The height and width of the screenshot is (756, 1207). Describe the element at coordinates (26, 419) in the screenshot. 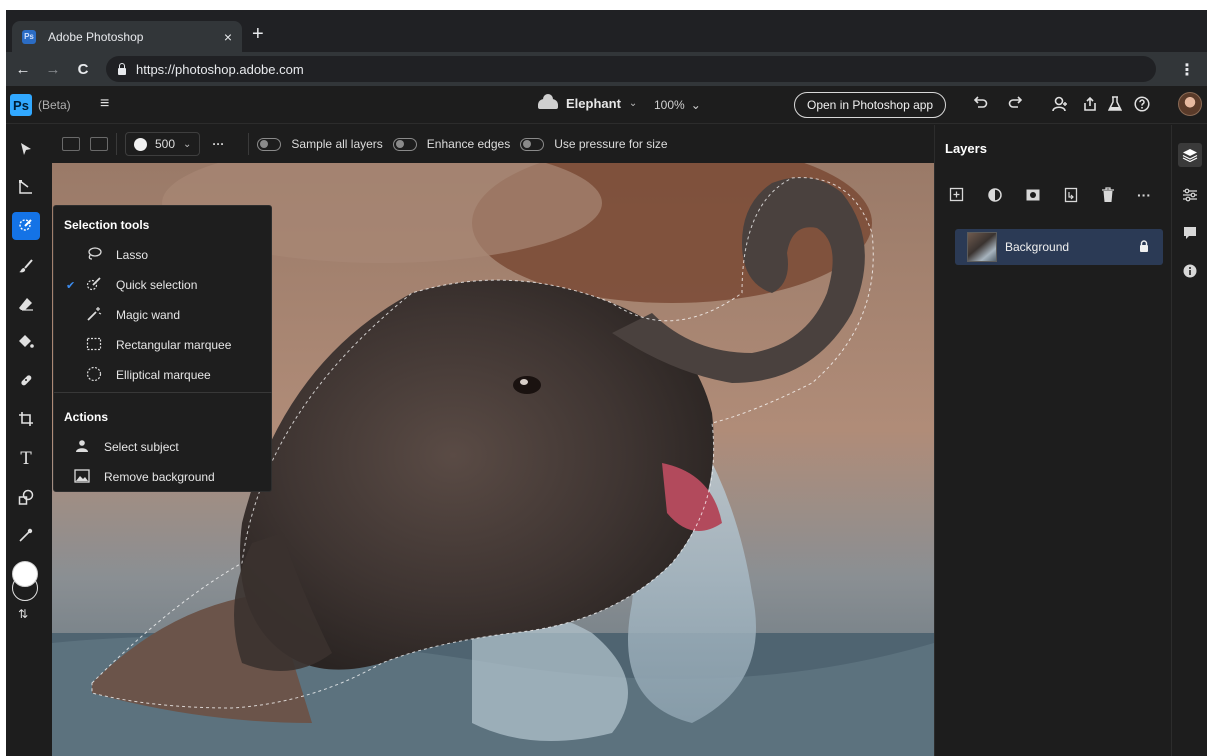

I see `crop-tool-icon` at that location.